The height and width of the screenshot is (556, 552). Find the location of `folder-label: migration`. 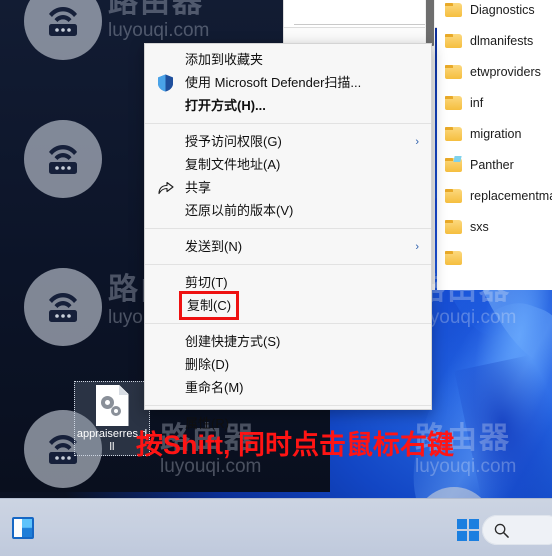

folder-label: migration is located at coordinates (496, 133).